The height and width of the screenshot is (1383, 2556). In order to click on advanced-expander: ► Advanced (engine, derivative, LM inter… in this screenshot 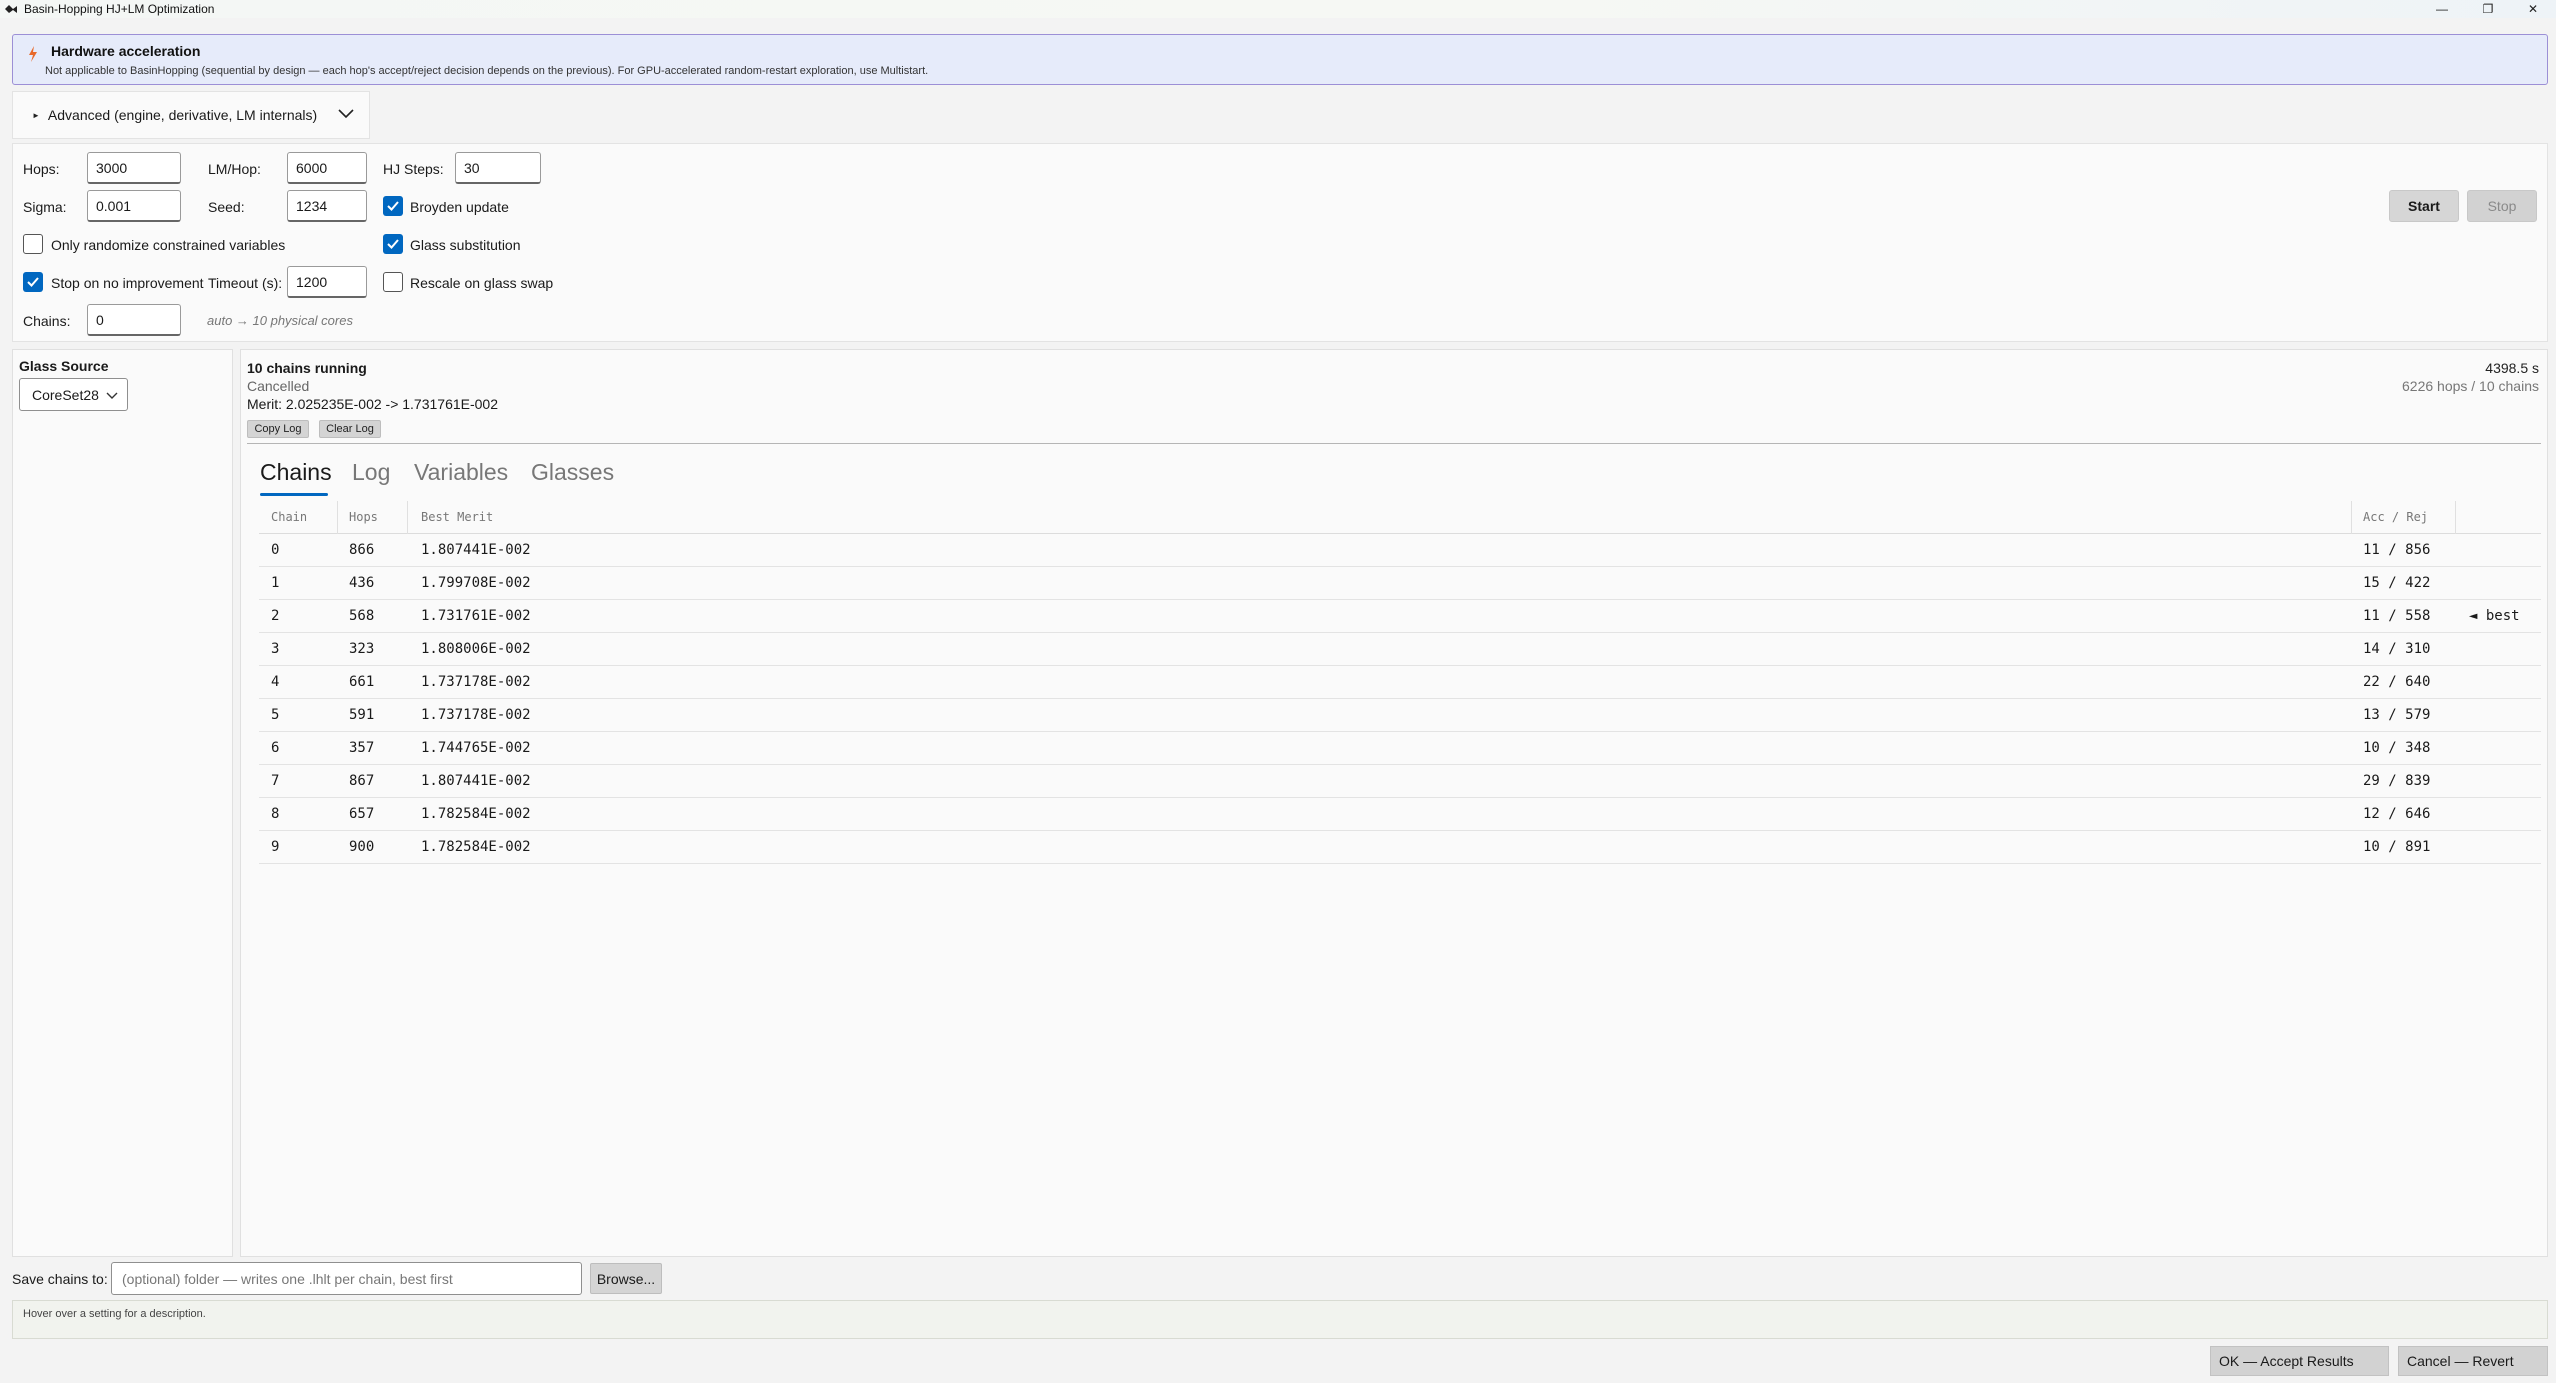, I will do `click(191, 115)`.